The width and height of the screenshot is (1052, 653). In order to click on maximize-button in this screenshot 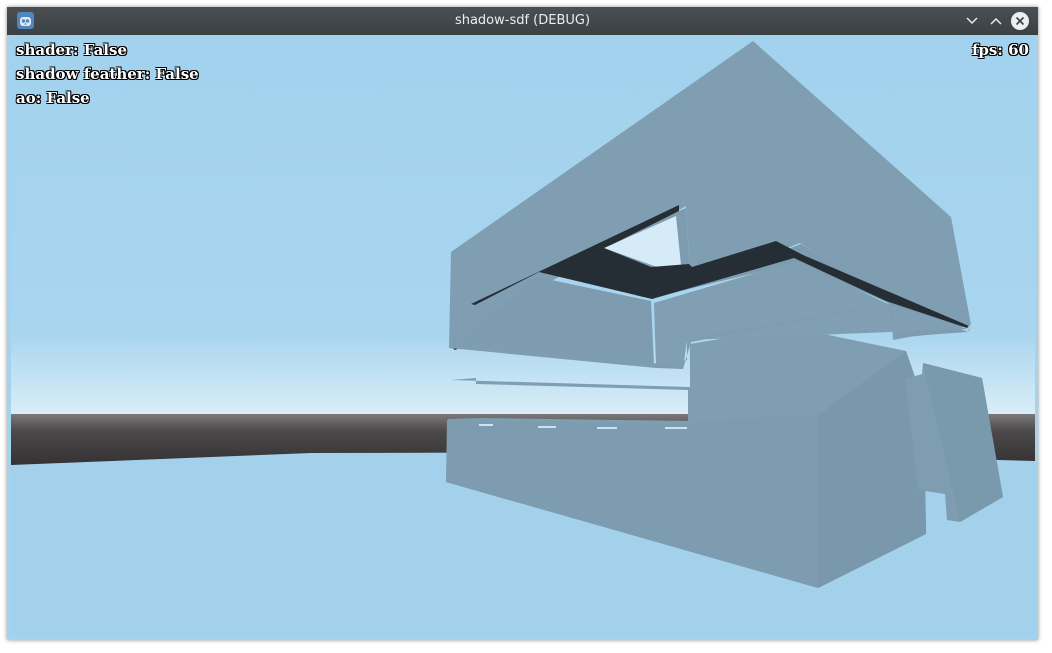, I will do `click(996, 21)`.